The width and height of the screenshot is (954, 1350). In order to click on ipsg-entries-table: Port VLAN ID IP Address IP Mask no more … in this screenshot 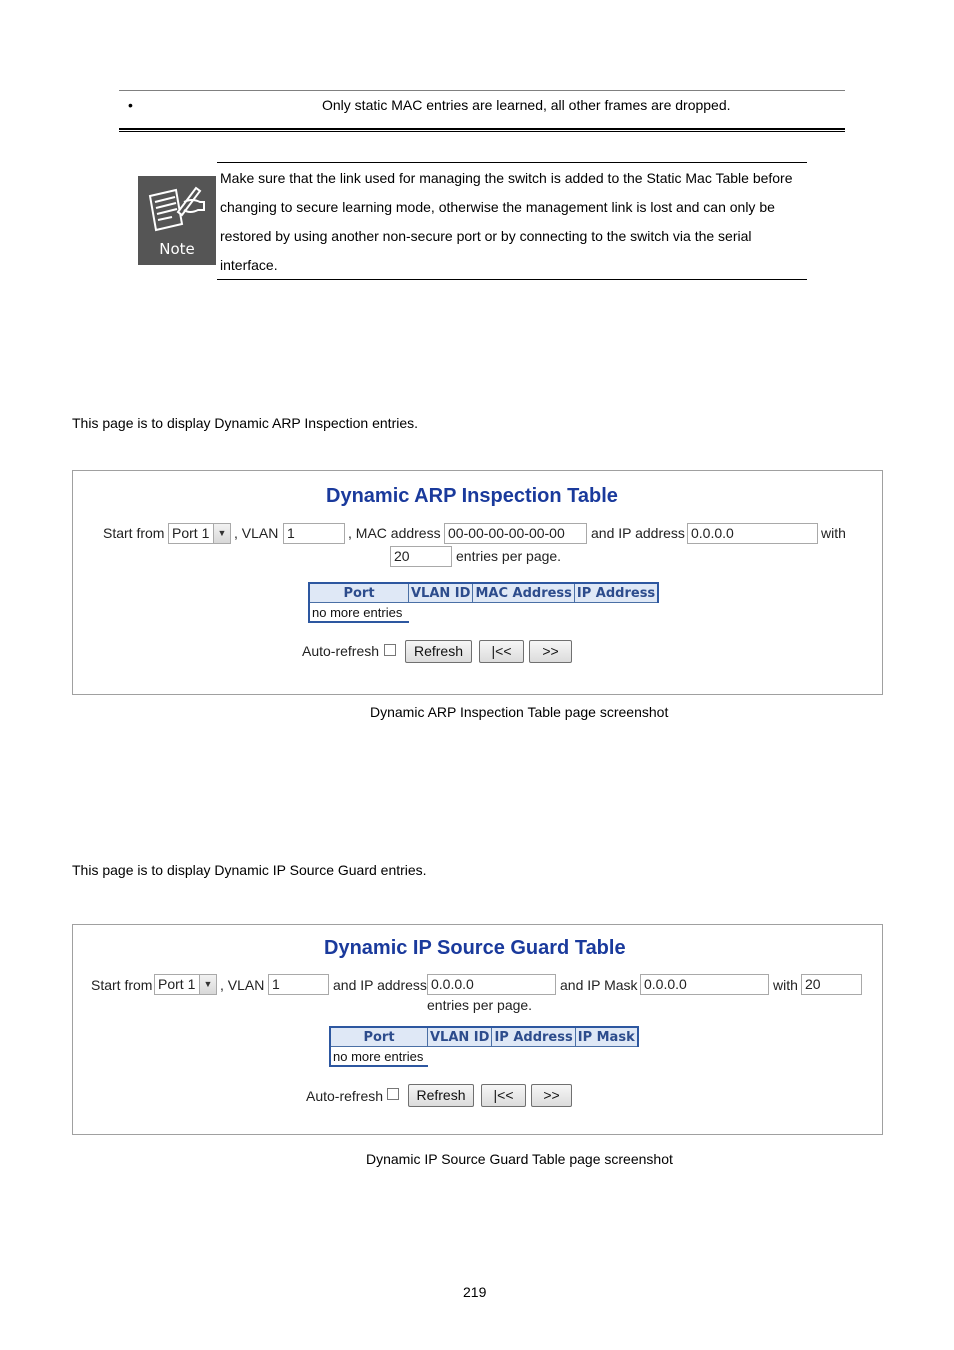, I will do `click(484, 1046)`.